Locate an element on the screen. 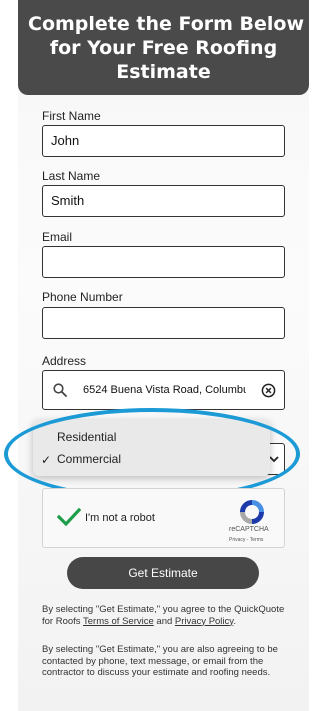  last-name-field: Smith is located at coordinates (163, 201).